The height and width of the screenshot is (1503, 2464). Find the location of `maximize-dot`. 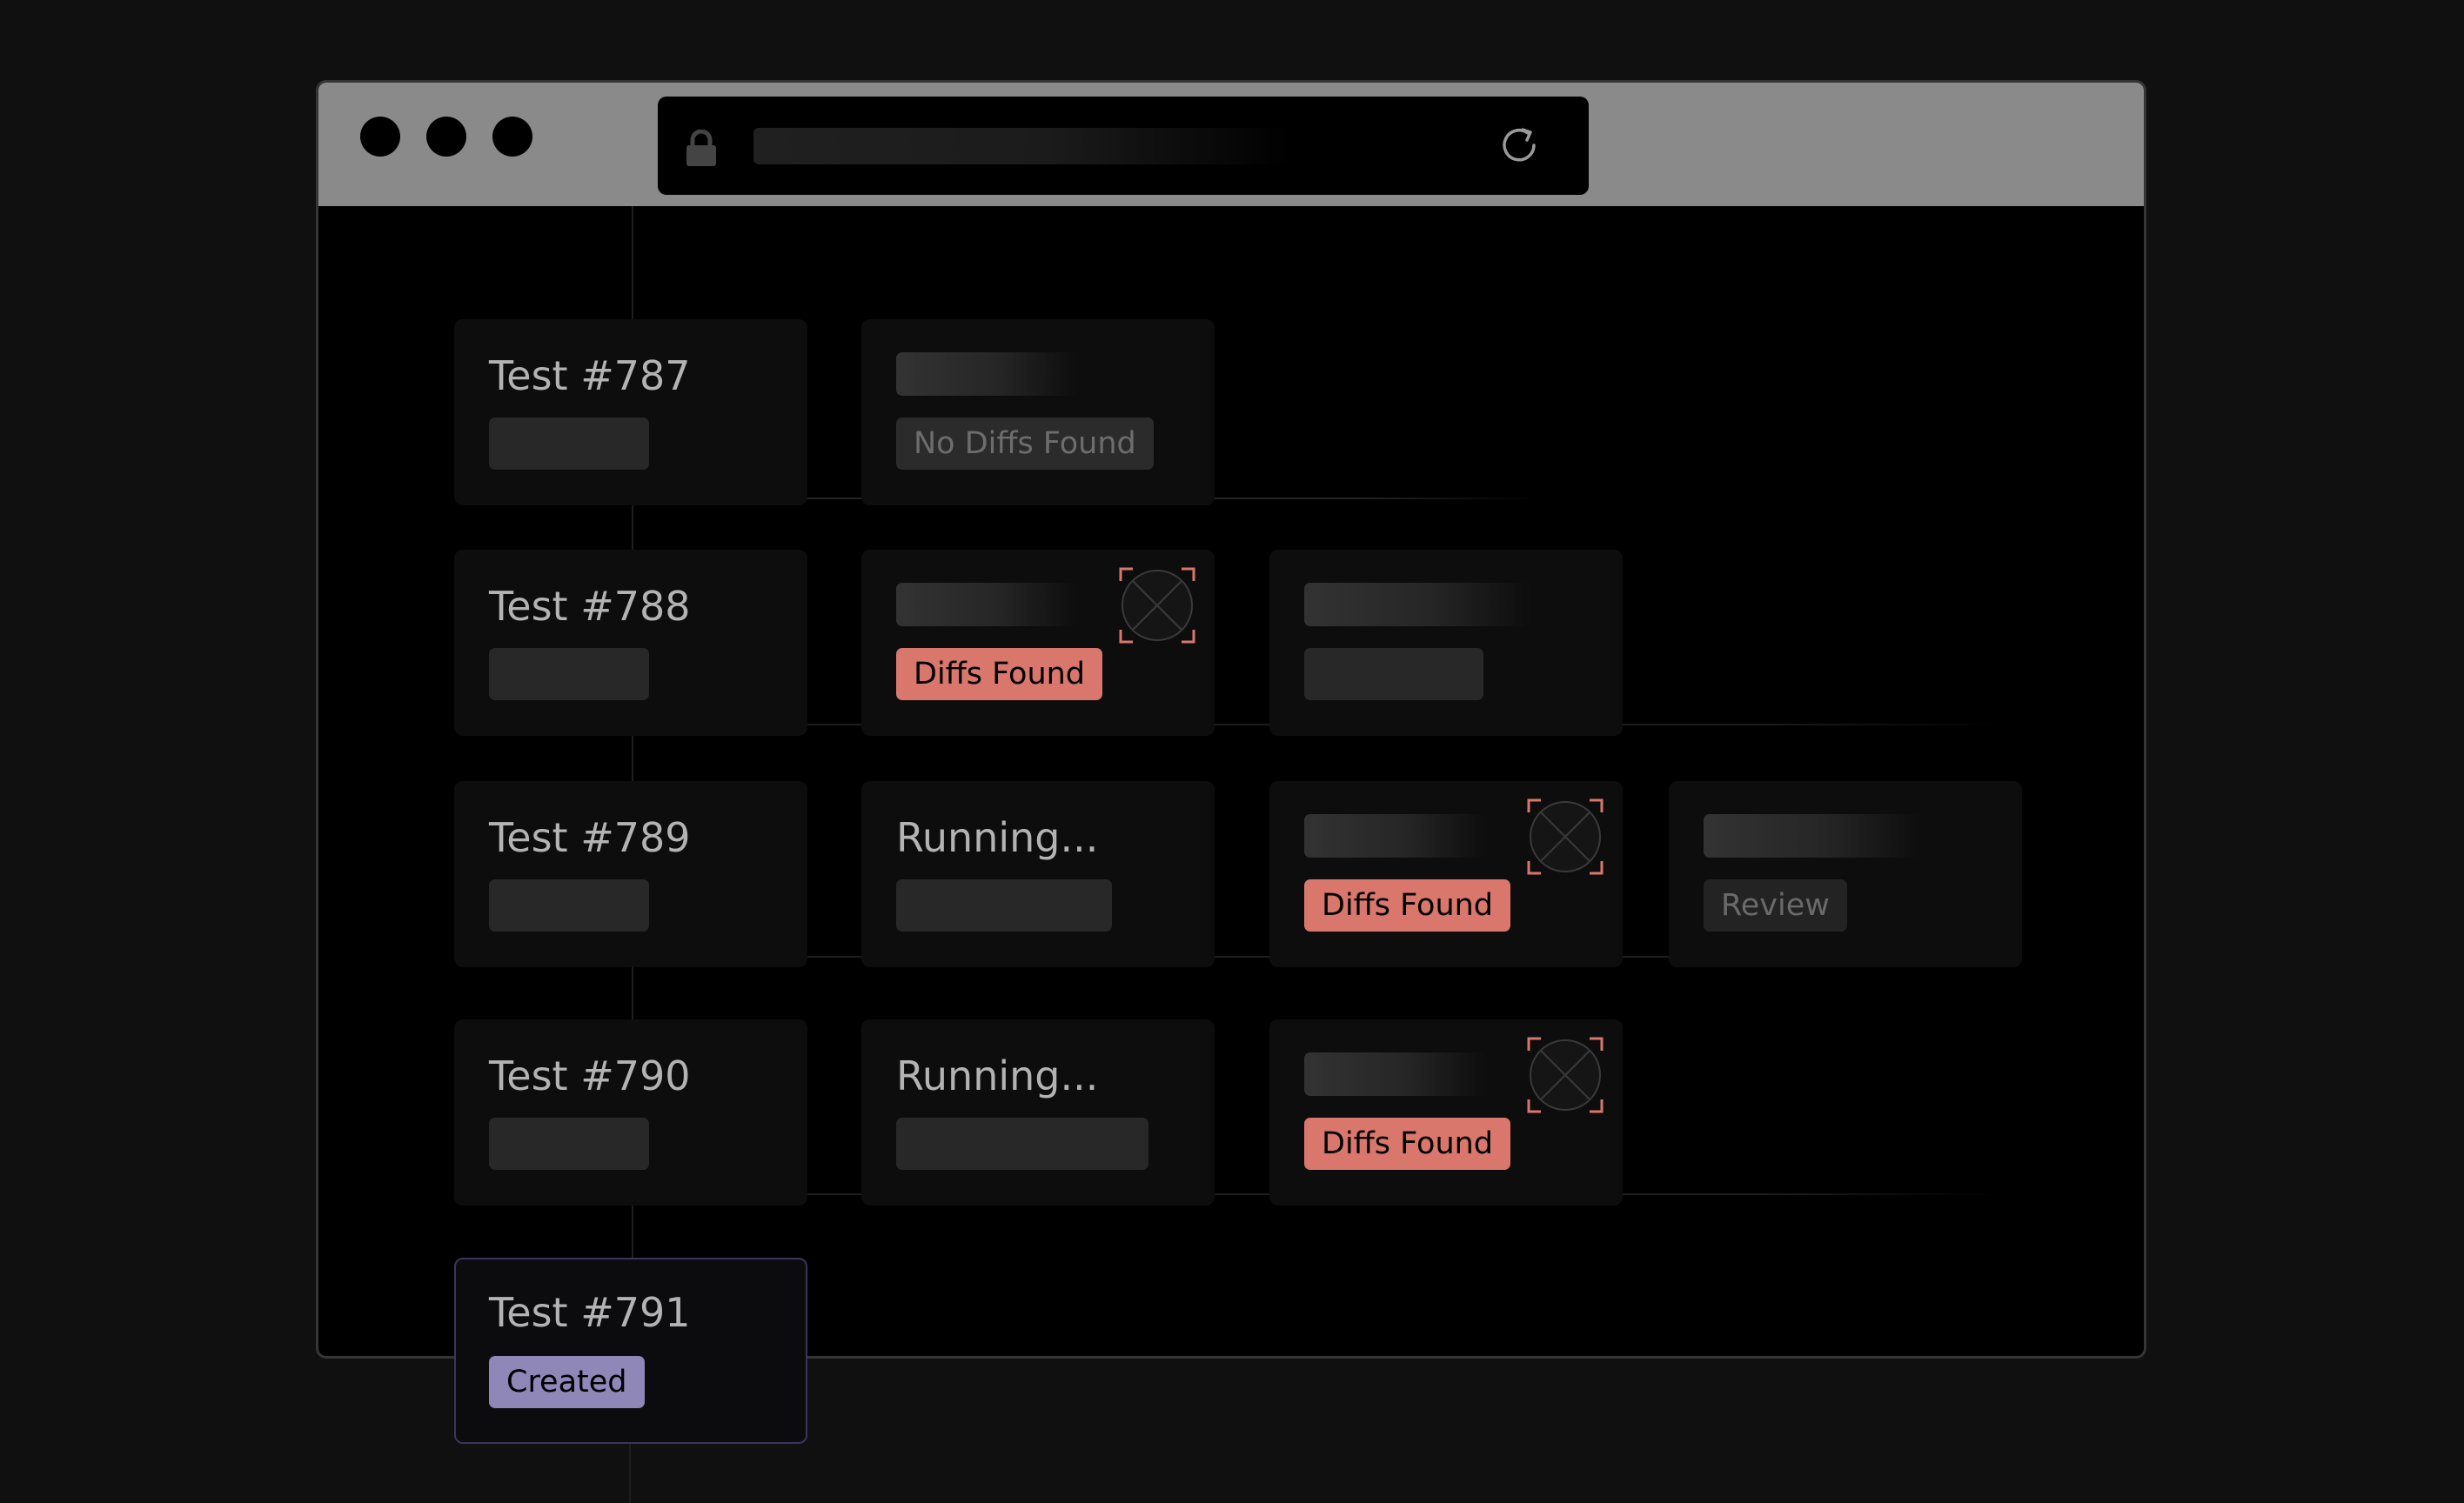

maximize-dot is located at coordinates (512, 137).